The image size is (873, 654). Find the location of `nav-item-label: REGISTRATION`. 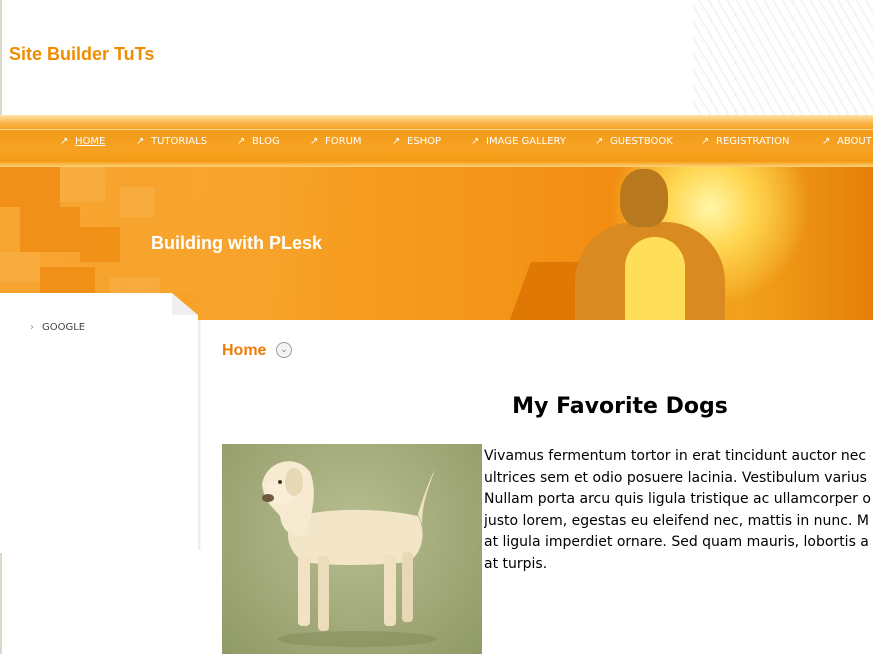

nav-item-label: REGISTRATION is located at coordinates (753, 141).